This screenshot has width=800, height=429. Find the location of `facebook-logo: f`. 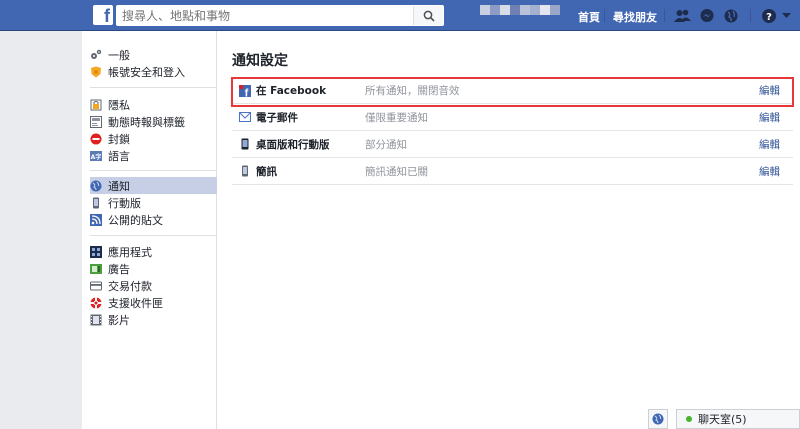

facebook-logo: f is located at coordinates (103, 15).